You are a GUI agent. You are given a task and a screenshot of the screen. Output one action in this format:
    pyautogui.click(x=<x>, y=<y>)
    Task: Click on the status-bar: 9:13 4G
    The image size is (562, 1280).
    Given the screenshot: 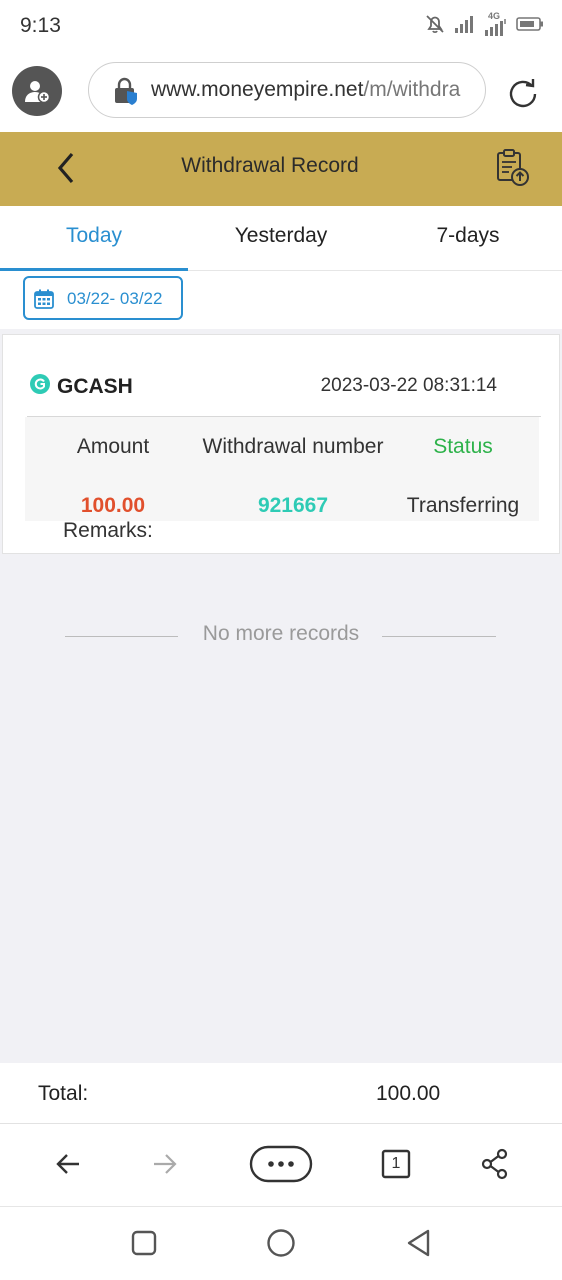 What is the action you would take?
    pyautogui.click(x=281, y=26)
    